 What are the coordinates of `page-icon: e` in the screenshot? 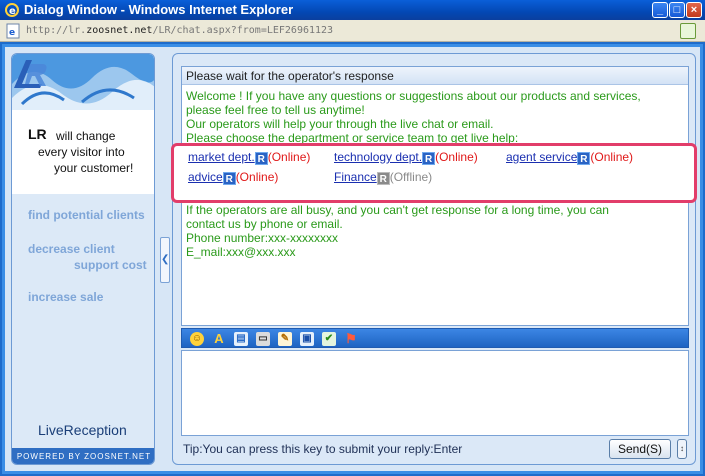 It's located at (13, 31).